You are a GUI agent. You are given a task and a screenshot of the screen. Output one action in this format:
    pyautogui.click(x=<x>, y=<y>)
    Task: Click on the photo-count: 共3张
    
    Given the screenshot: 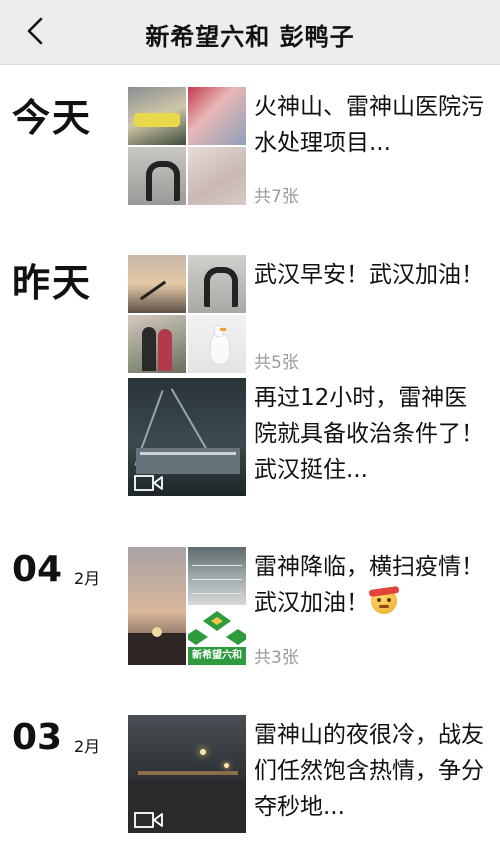 What is the action you would take?
    pyautogui.click(x=276, y=658)
    